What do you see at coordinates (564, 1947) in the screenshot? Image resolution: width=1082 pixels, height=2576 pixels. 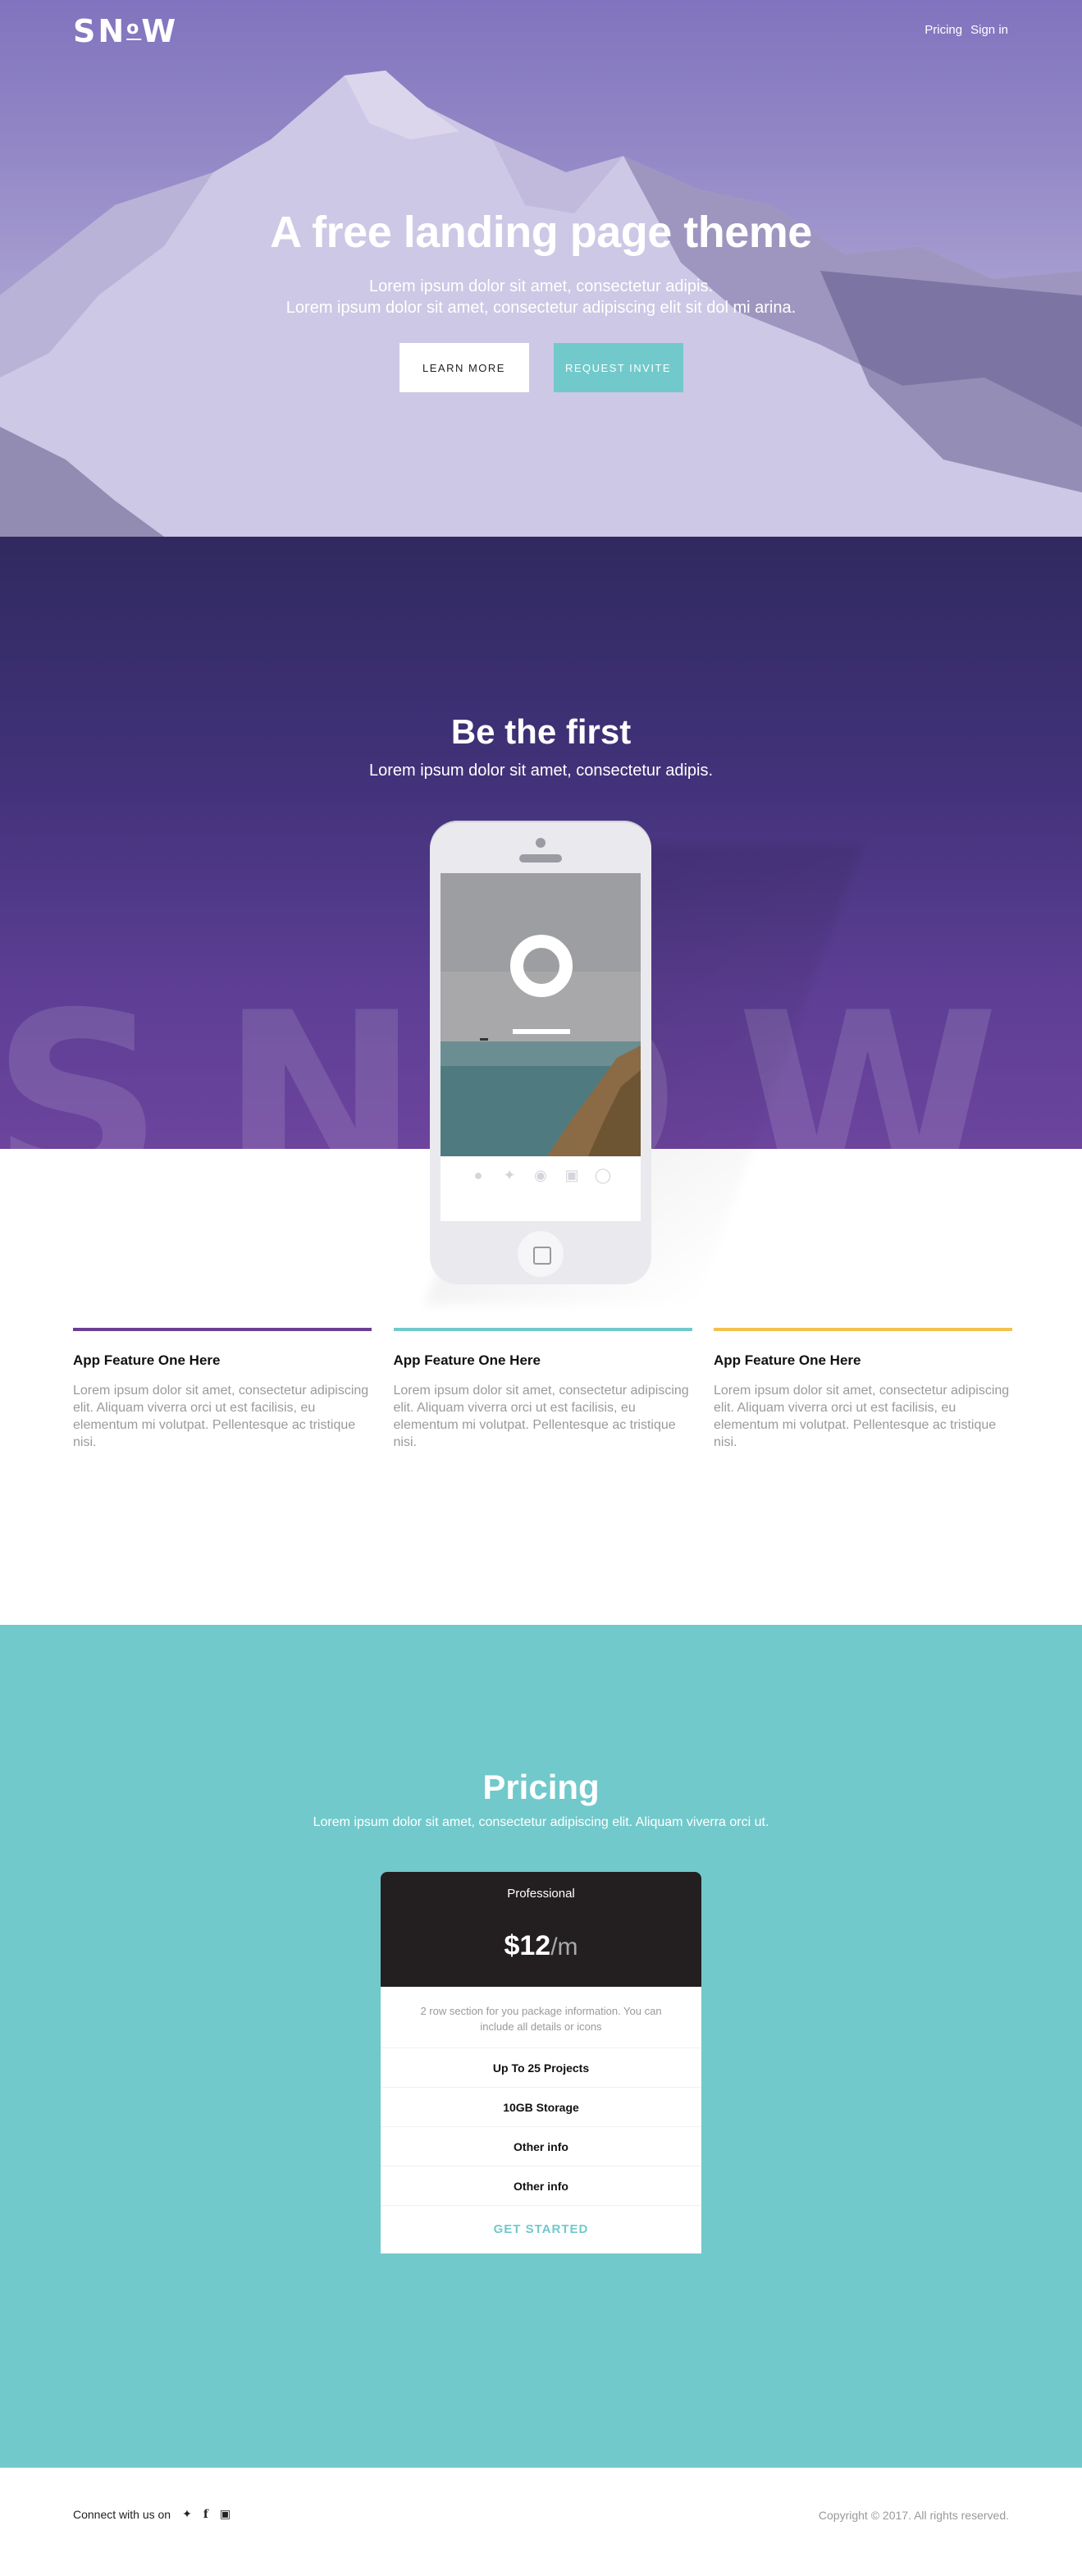 I see `price-period: /m` at bounding box center [564, 1947].